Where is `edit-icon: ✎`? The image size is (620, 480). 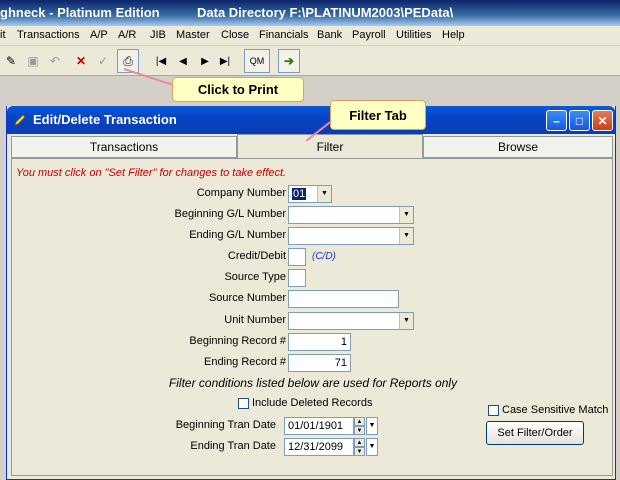
edit-icon: ✎ is located at coordinates (11, 61).